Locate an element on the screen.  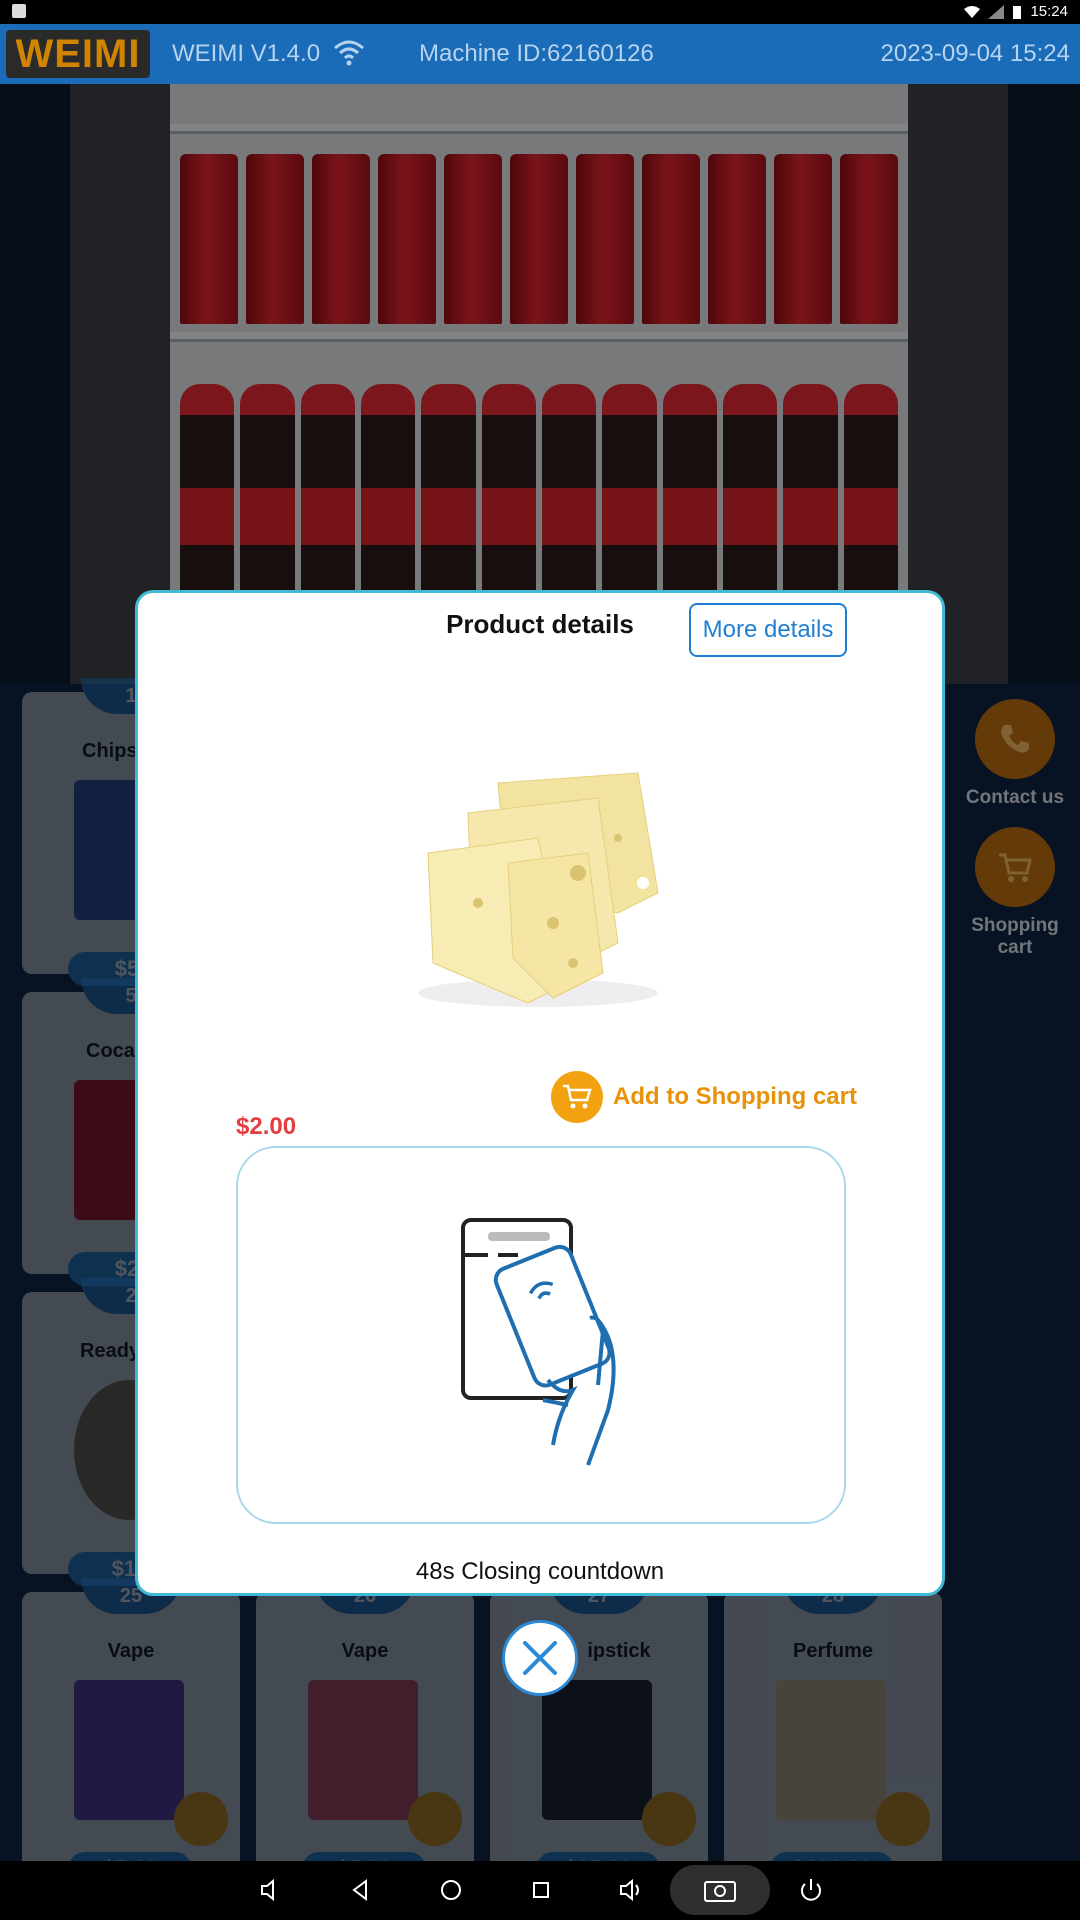
status-bar: 15:24 is located at coordinates (540, 12).